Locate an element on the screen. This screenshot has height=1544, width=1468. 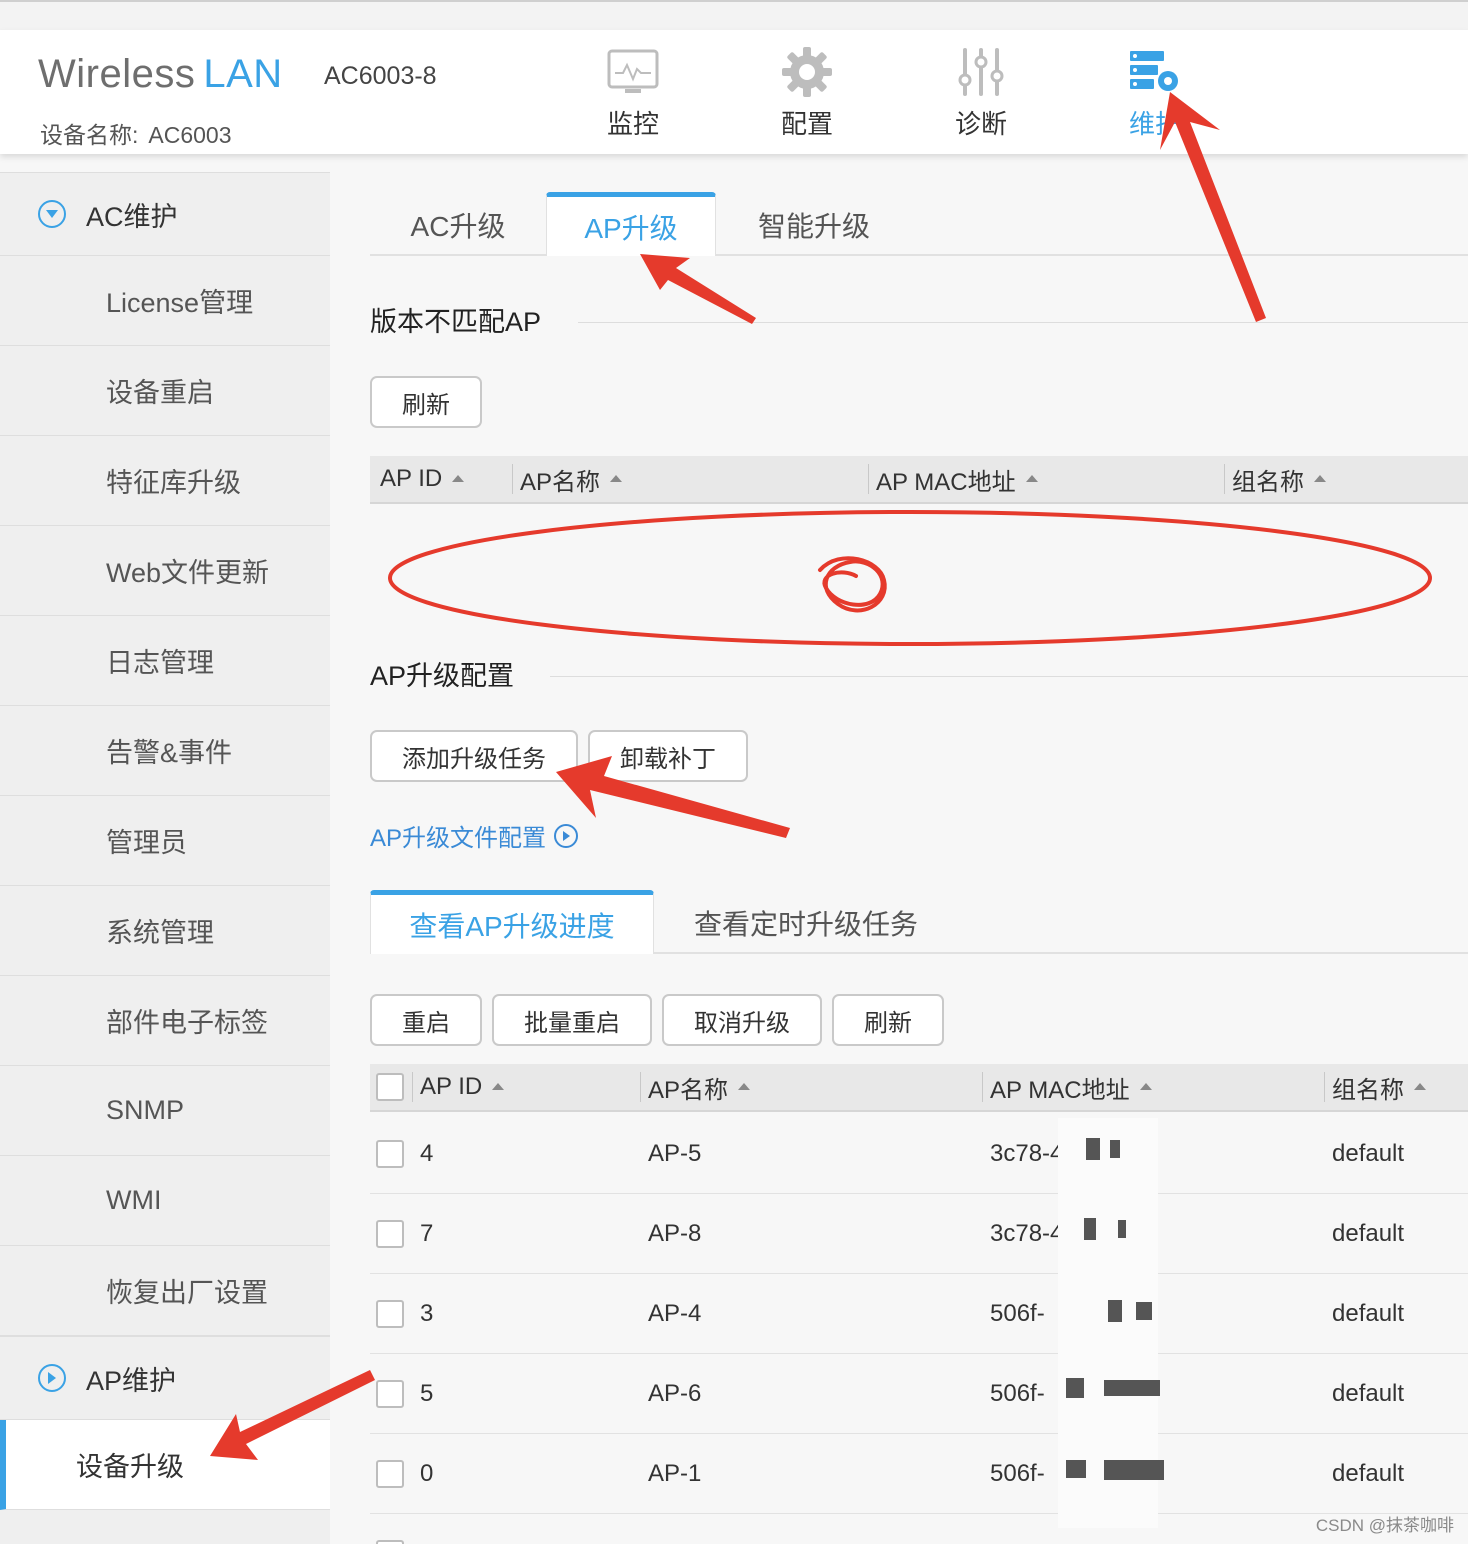
sidebar-item-log: 日志管理 is located at coordinates (165, 661).